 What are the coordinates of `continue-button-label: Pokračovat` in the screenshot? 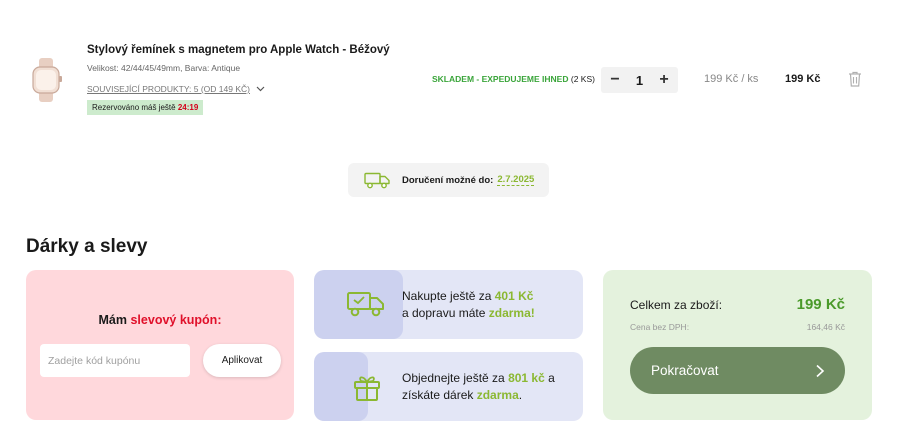 It's located at (685, 370).